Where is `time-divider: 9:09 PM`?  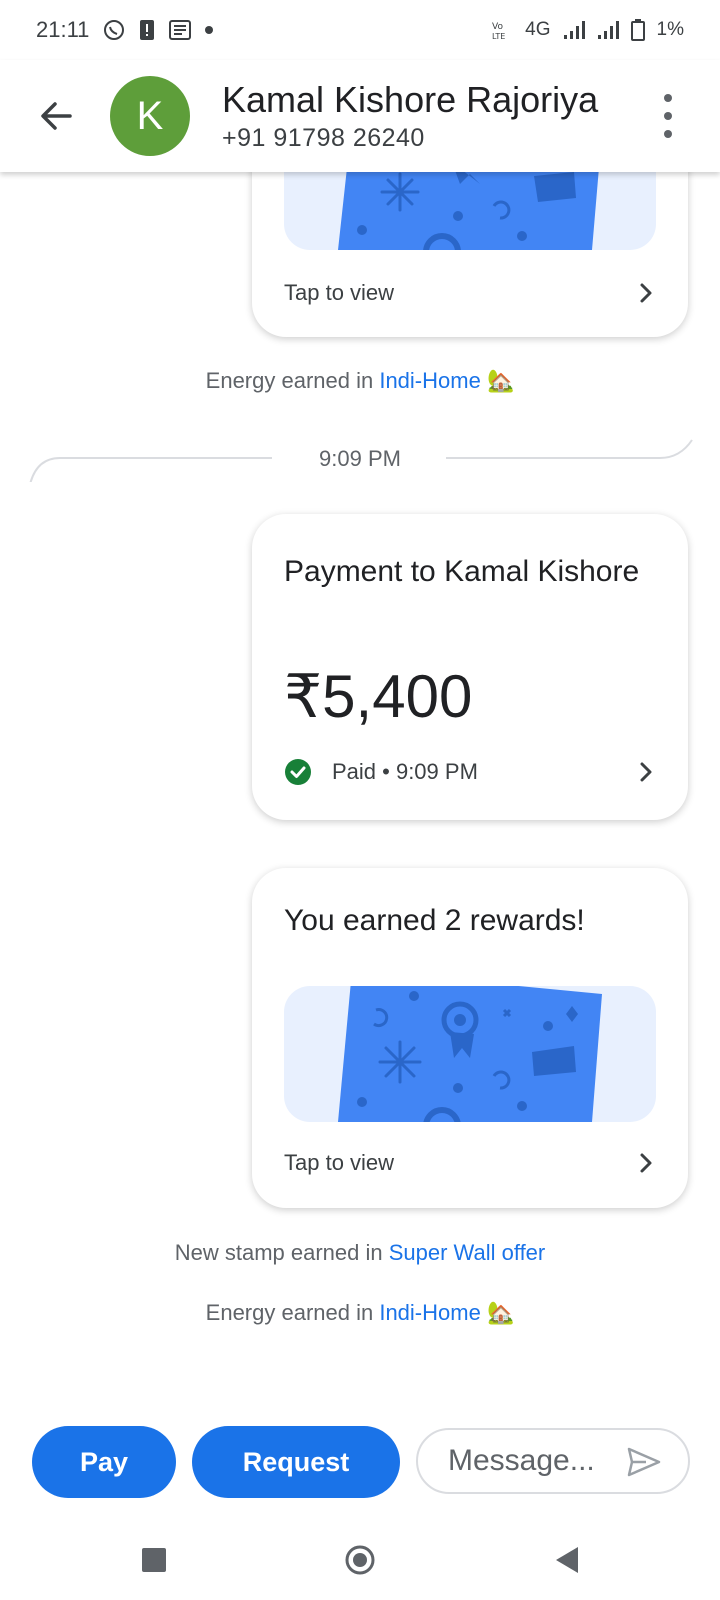
time-divider: 9:09 PM is located at coordinates (360, 460).